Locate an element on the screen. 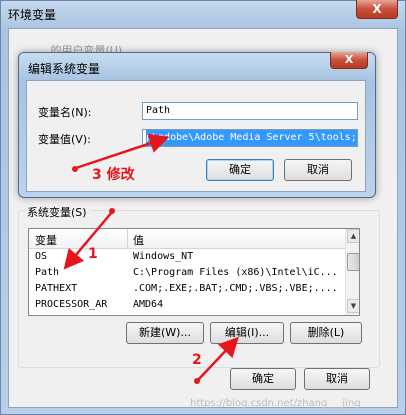  annotation-step-1: 1 is located at coordinates (93, 254).